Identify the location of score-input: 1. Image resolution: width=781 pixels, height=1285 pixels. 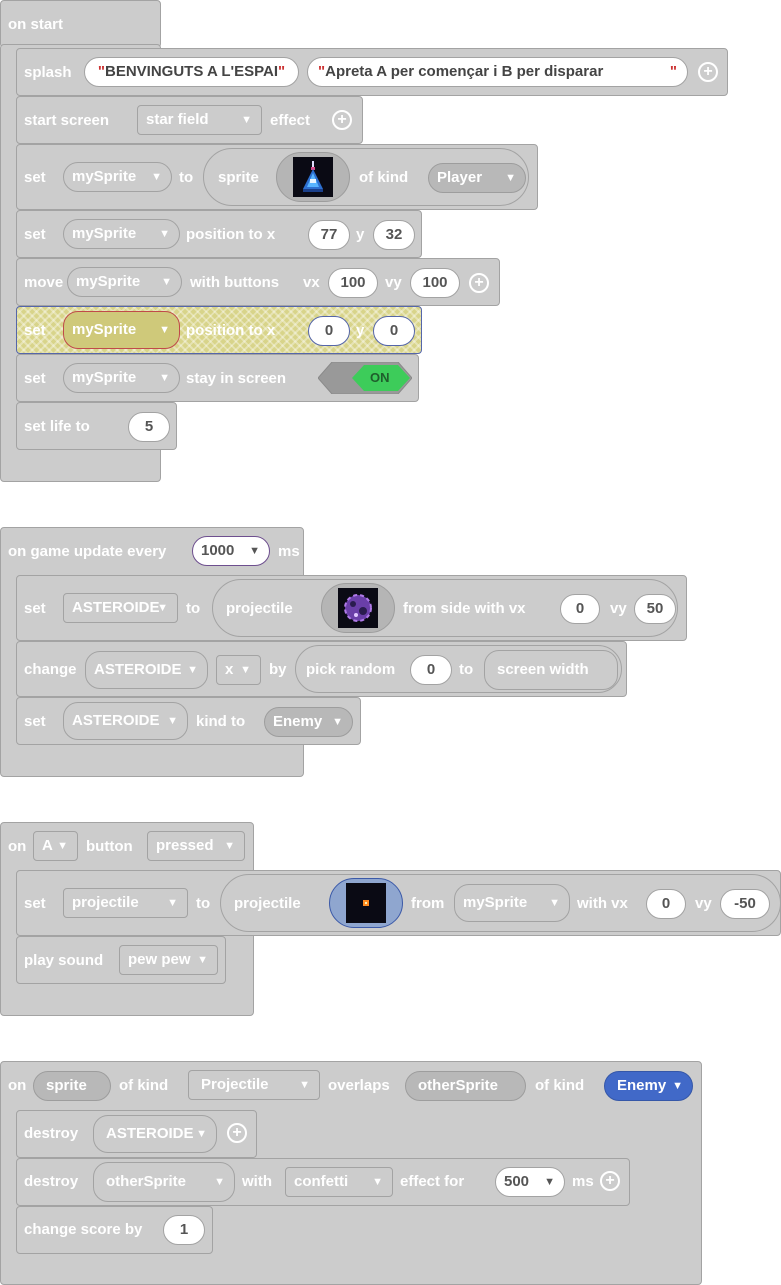
(184, 1230).